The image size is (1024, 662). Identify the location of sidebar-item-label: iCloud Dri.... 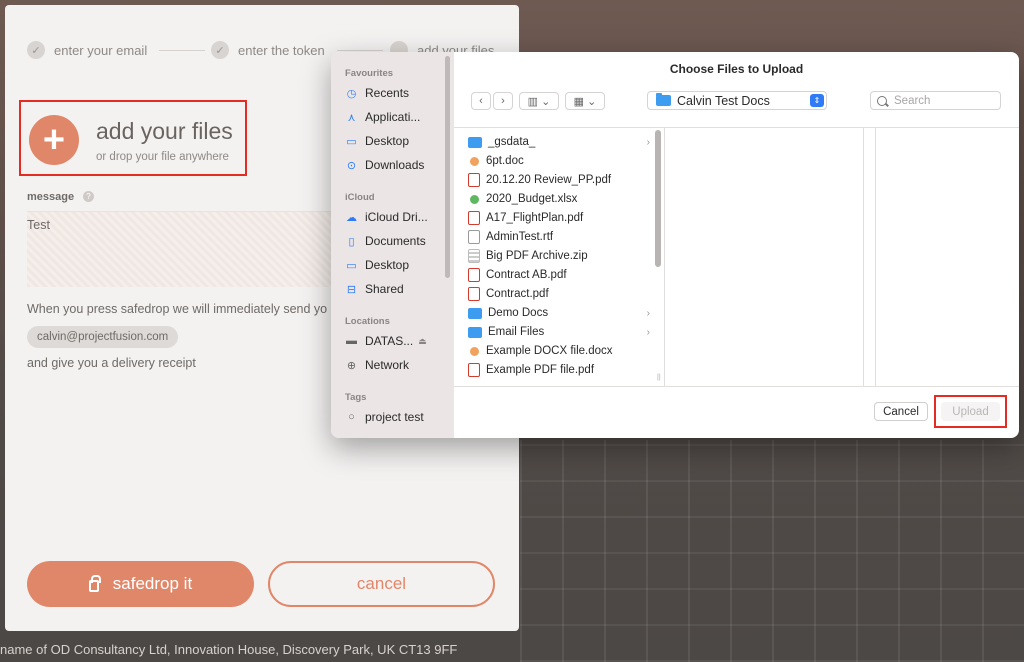
(396, 217).